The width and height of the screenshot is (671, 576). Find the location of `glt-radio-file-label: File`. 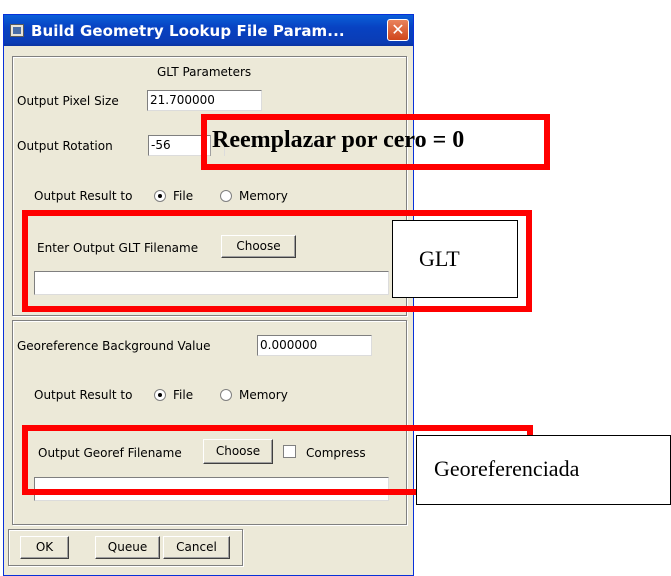

glt-radio-file-label: File is located at coordinates (183, 196).